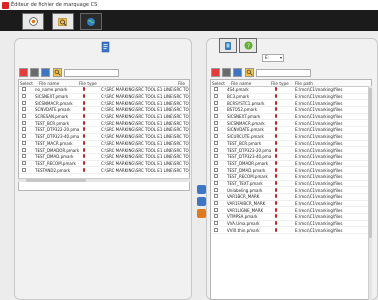 This screenshot has width=378, height=300. What do you see at coordinates (283, 73) in the screenshot?
I see `right-search-input` at bounding box center [283, 73].